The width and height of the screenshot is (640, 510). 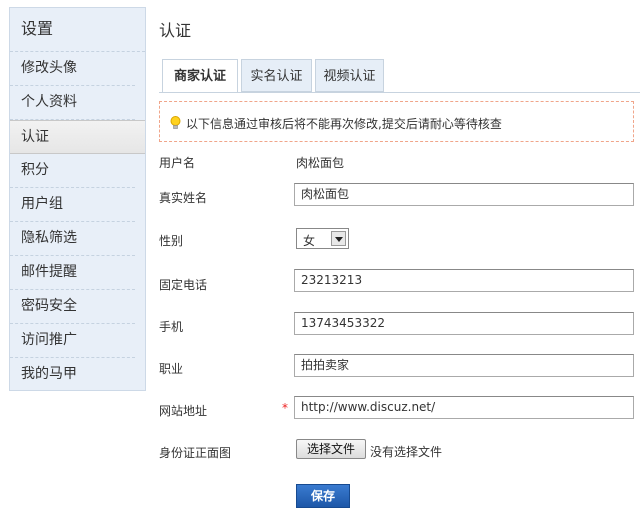 What do you see at coordinates (175, 122) in the screenshot?
I see `lightbulb-icon` at bounding box center [175, 122].